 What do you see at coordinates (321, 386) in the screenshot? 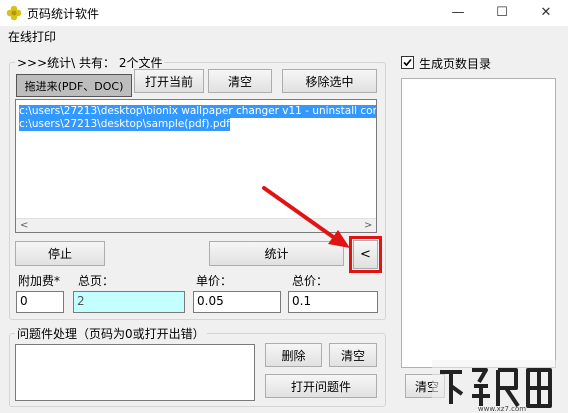
I see `open-problem-button: 打开问题件` at bounding box center [321, 386].